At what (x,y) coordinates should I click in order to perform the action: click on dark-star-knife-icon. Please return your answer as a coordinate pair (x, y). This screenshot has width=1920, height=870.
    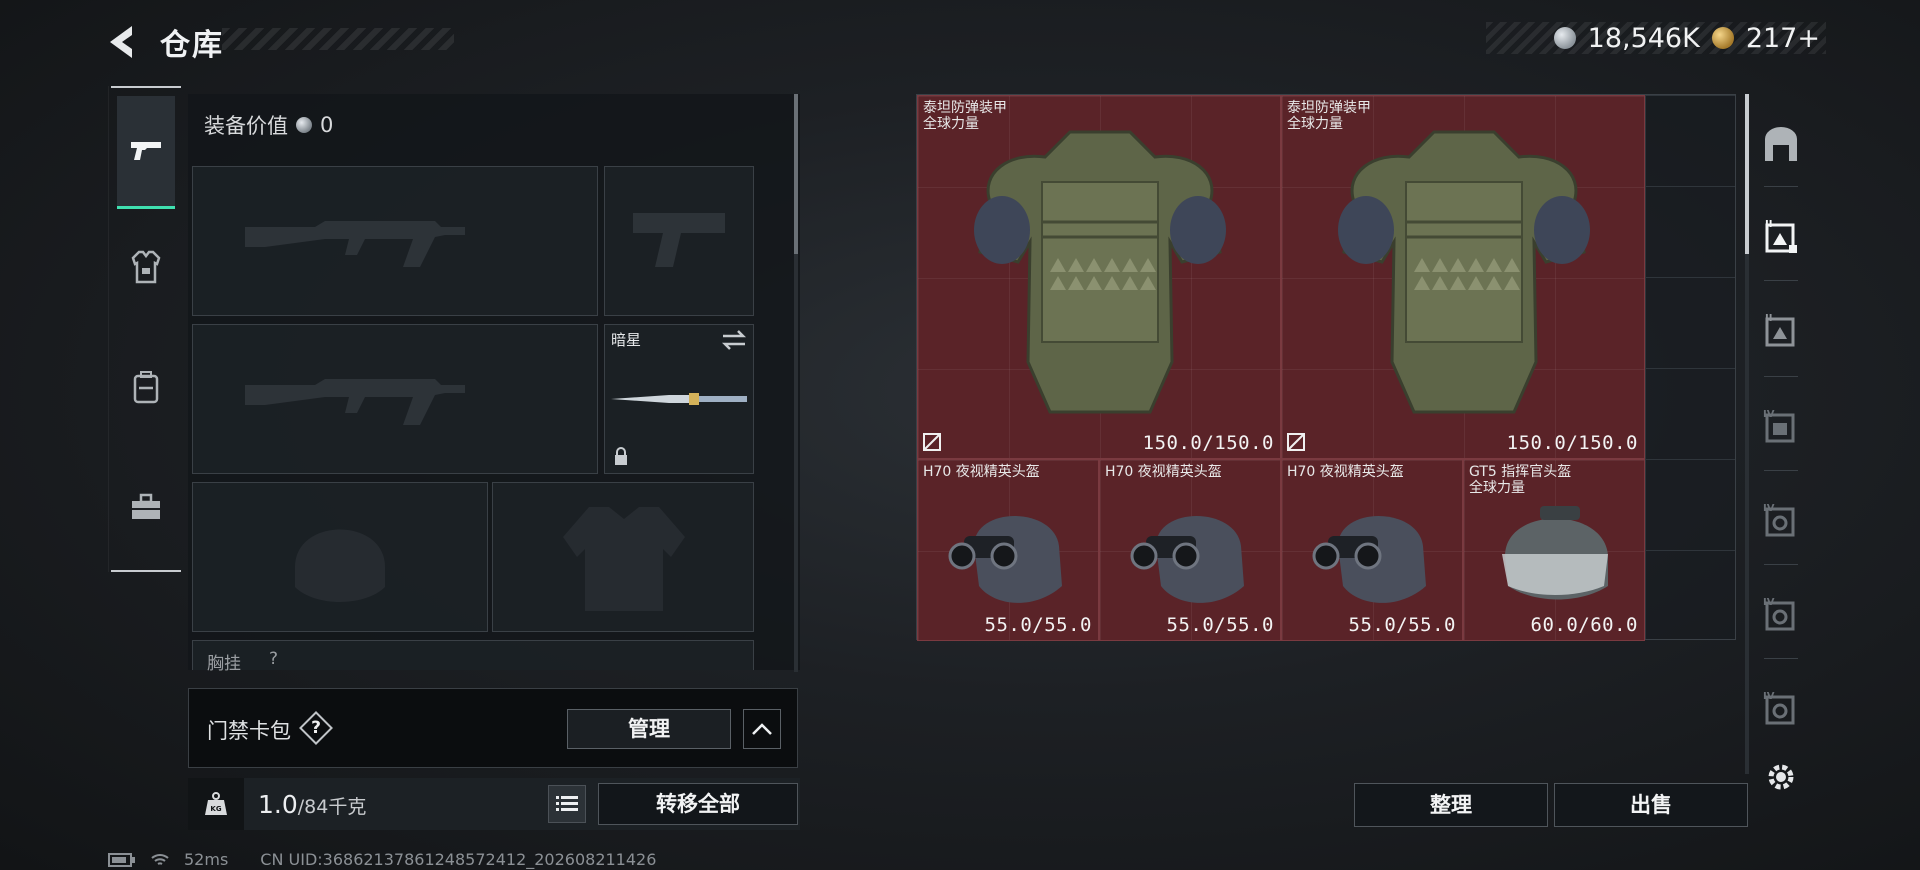
    Looking at the image, I should click on (679, 399).